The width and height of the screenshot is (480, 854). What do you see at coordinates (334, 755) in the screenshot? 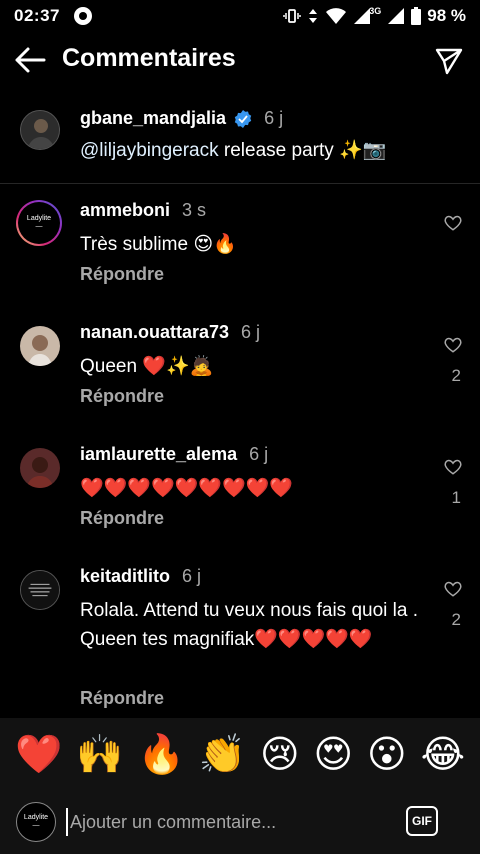
I see `emoji-heart-eyes-button: 😍` at bounding box center [334, 755].